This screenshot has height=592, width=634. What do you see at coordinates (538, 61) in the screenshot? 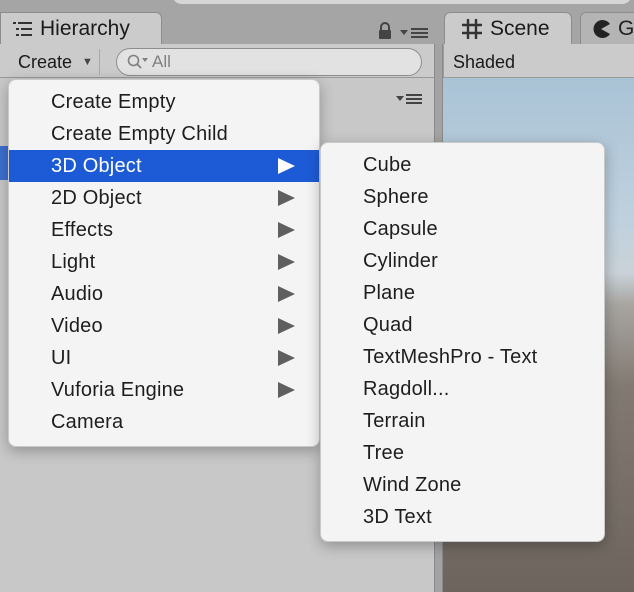
I see `scene-toolbar: Shaded` at bounding box center [538, 61].